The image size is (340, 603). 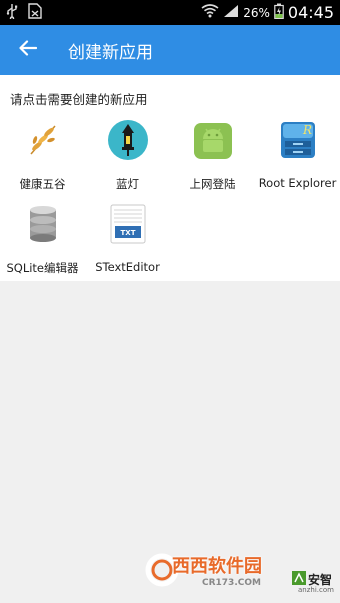 What do you see at coordinates (307, 130) in the screenshot?
I see `svg-text: R` at bounding box center [307, 130].